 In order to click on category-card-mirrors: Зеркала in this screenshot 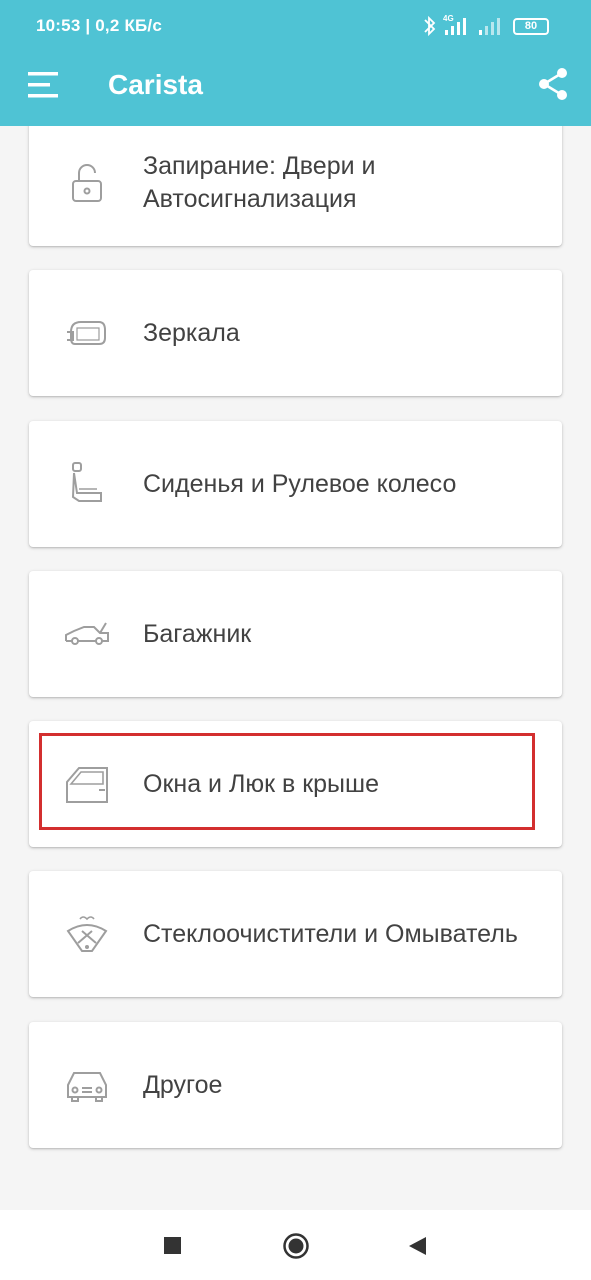, I will do `click(295, 333)`.